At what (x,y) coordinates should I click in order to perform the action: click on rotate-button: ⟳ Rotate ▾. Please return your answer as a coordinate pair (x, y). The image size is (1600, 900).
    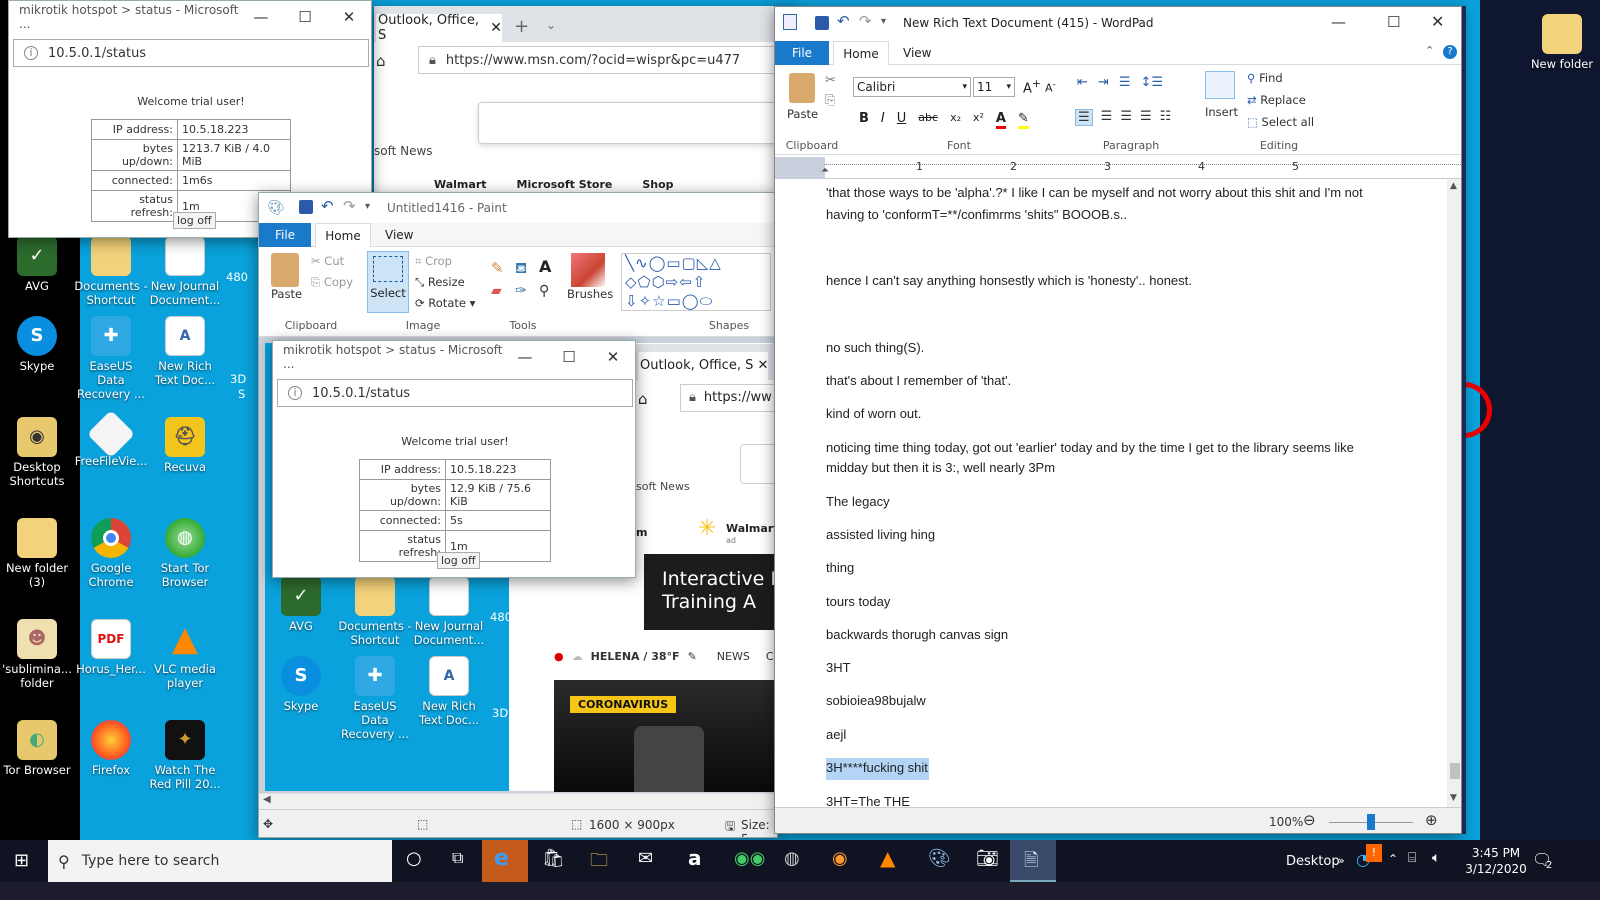
    Looking at the image, I should click on (445, 303).